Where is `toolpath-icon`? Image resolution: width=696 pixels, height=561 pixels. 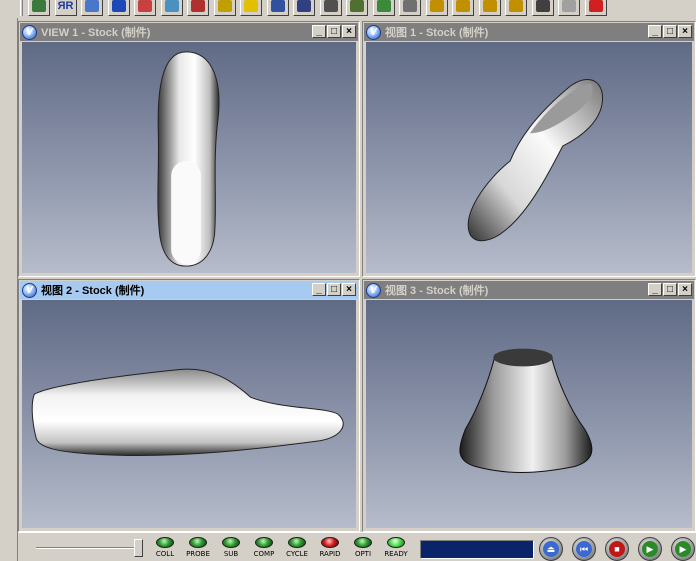 toolpath-icon is located at coordinates (304, 8).